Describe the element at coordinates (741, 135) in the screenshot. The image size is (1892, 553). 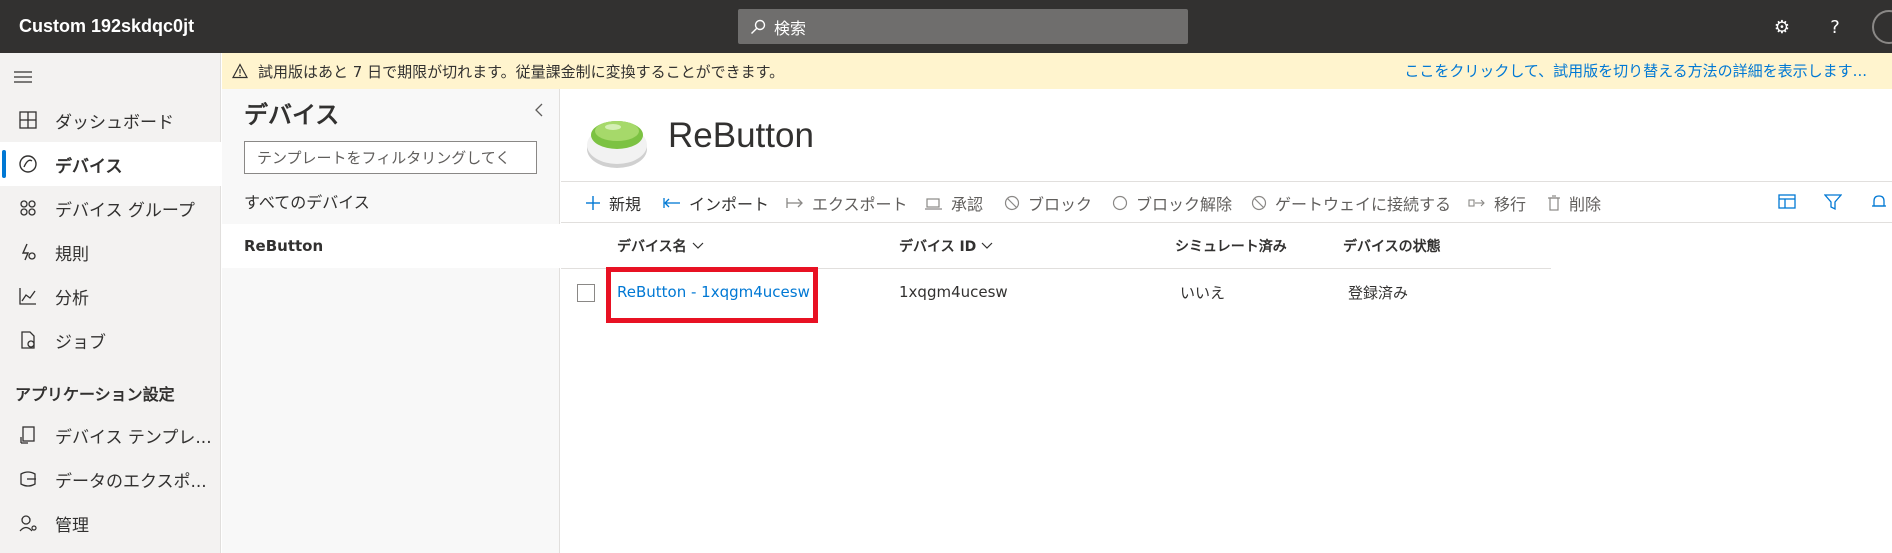
I see `device-template-title: ReButton` at that location.